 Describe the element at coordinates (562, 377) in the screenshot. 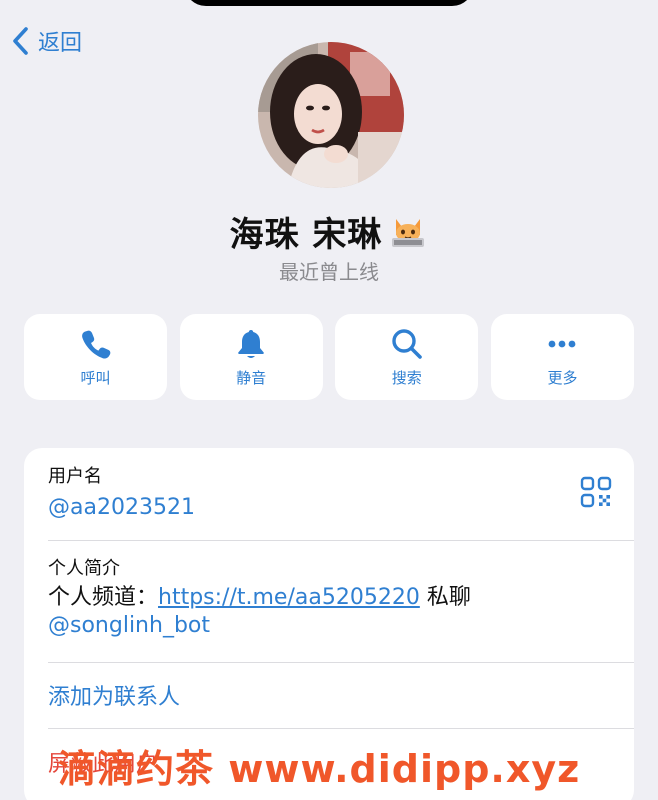

I see `more-label: 更多` at that location.